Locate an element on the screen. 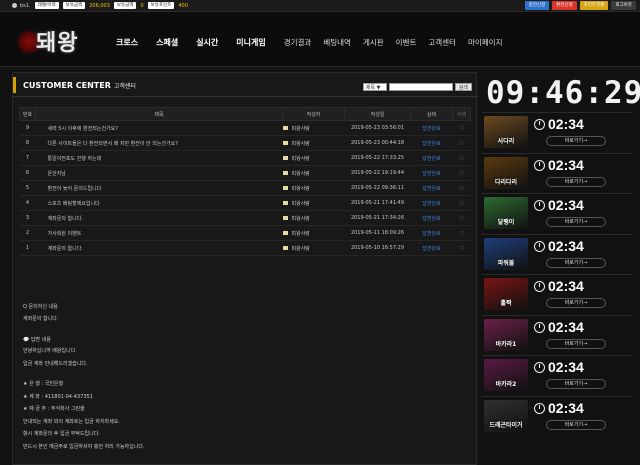 The image size is (640, 465). deposit-request-button: 충전신청 is located at coordinates (537, 5).